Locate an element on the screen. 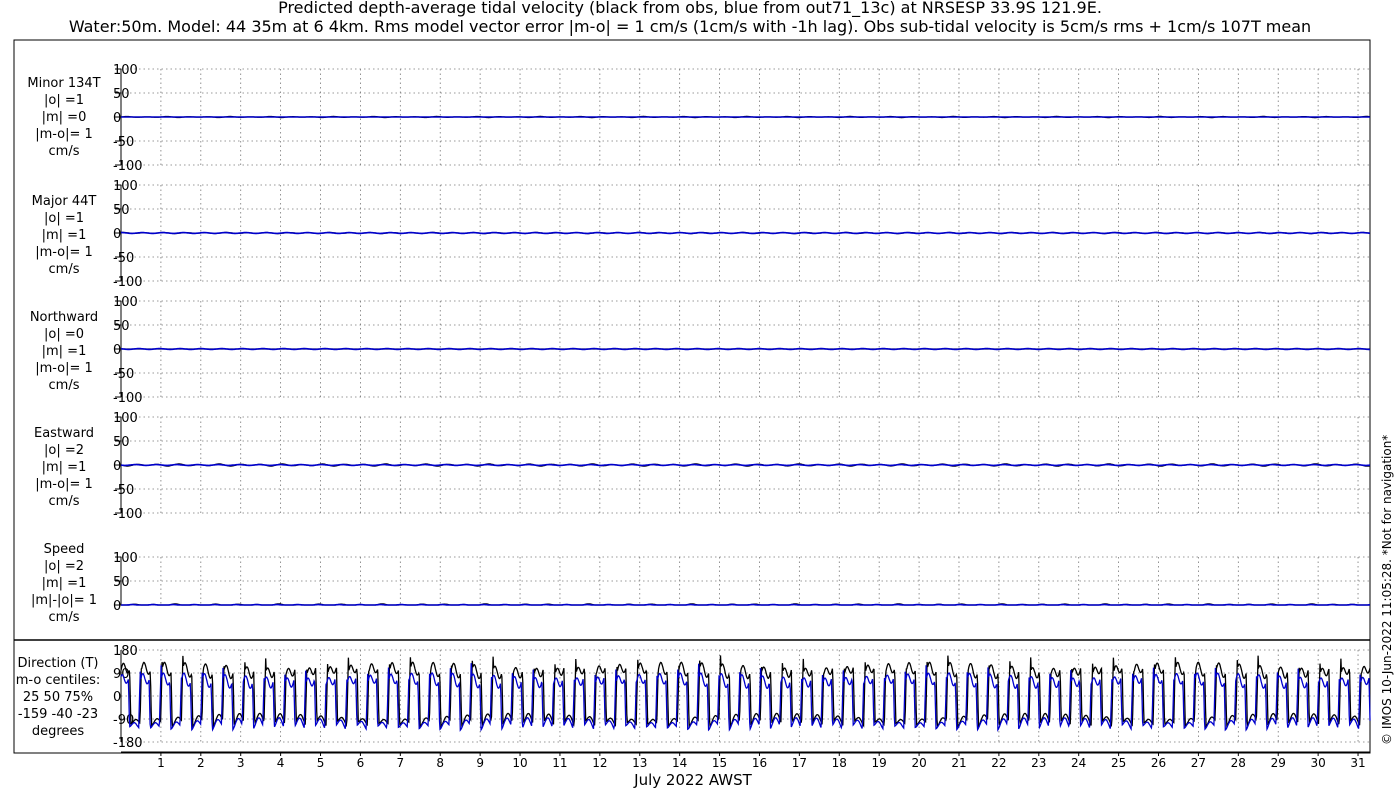 The height and width of the screenshot is (800, 1400). x-tick-label: 22 is located at coordinates (998, 763).